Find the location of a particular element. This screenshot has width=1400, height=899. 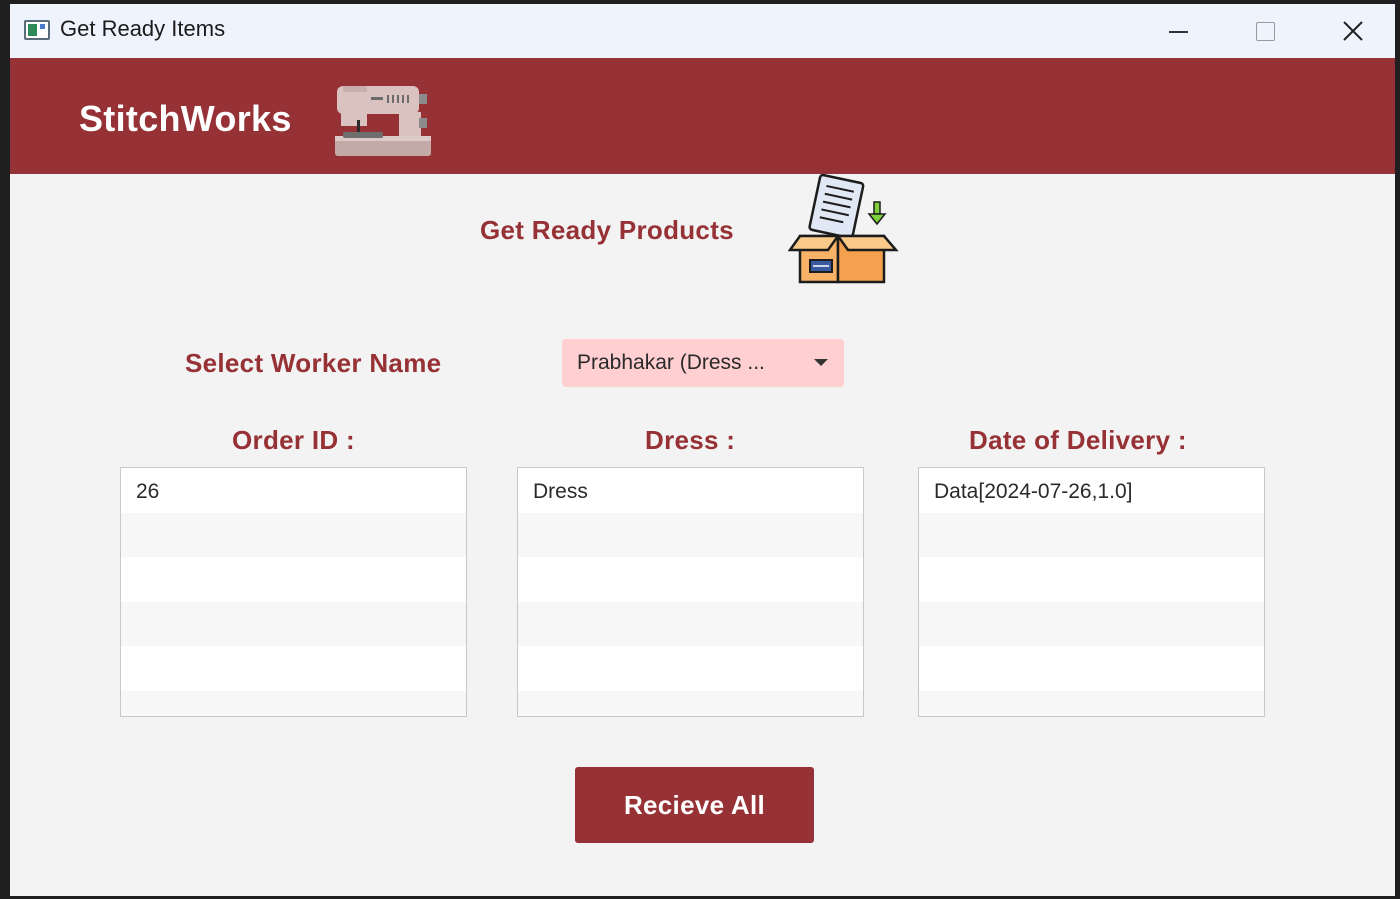

delivery-date-label: Date of Delivery : is located at coordinates (1078, 440).